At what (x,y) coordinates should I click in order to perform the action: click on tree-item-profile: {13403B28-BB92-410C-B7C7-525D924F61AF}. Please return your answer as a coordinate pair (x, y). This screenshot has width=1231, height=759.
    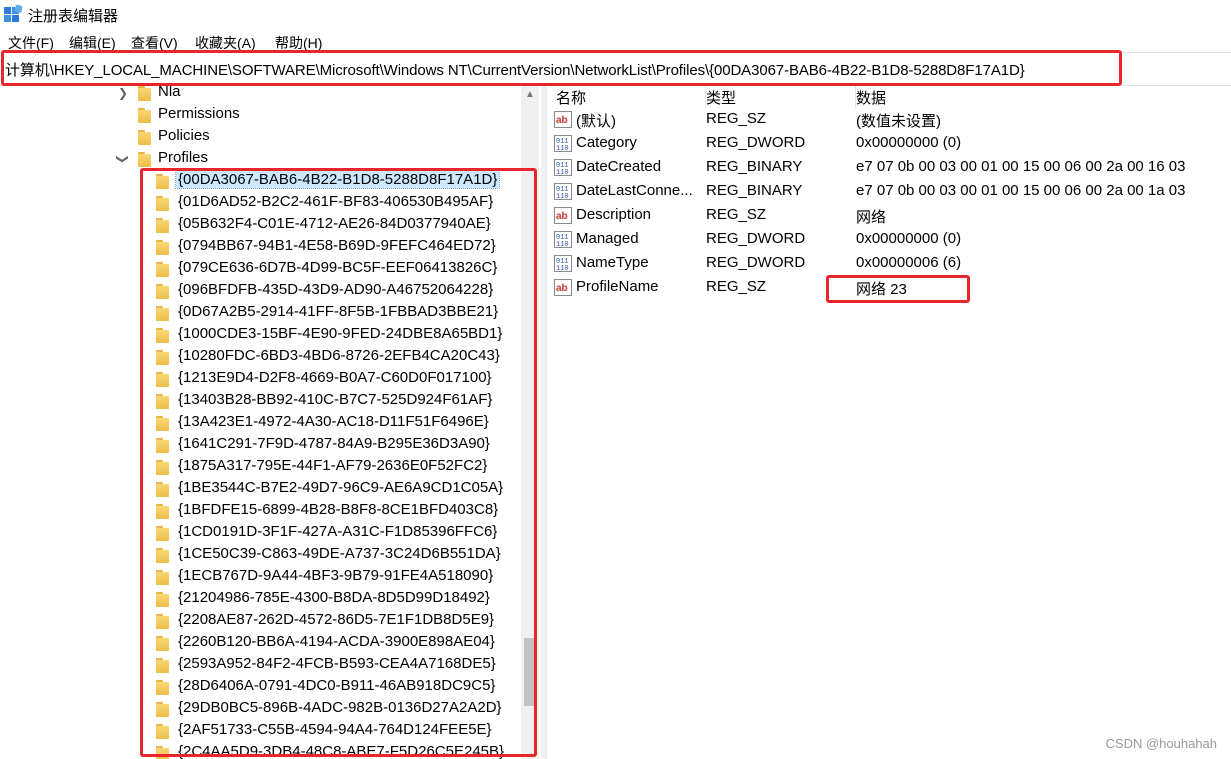
    Looking at the image, I should click on (336, 401).